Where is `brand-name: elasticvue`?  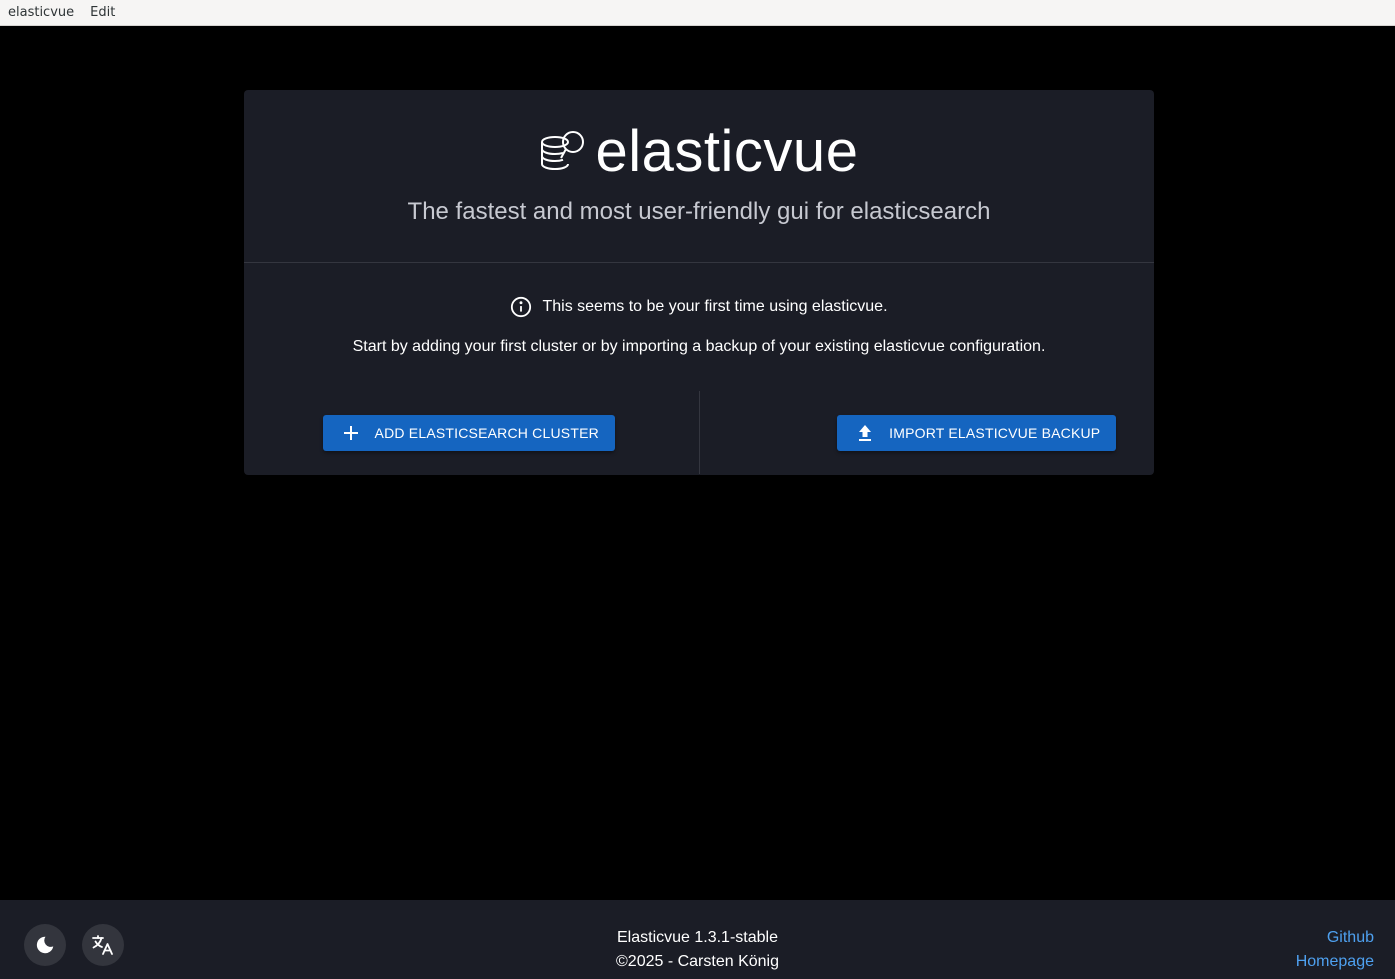 brand-name: elasticvue is located at coordinates (727, 151).